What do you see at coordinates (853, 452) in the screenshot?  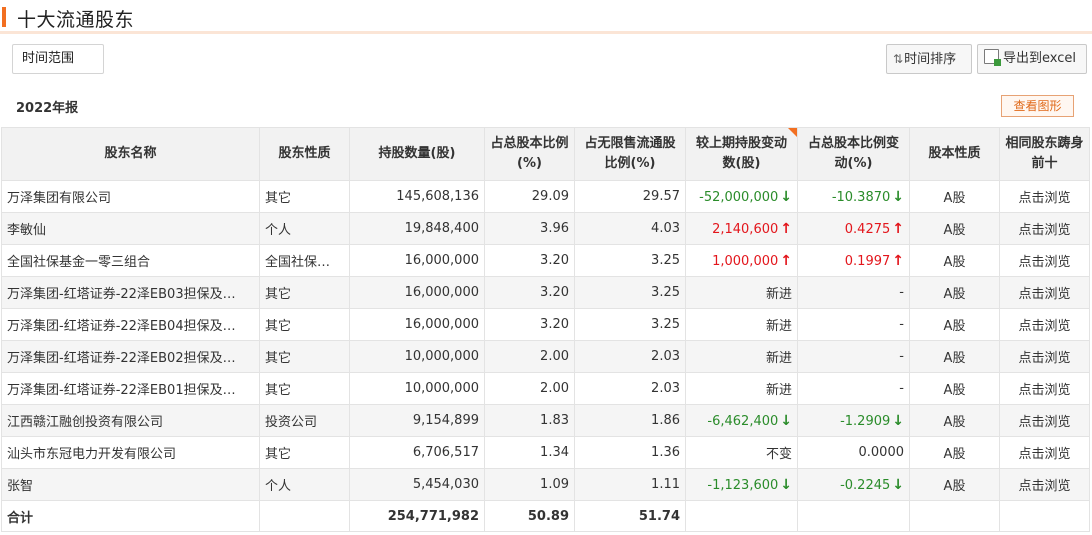 I see `pct-change: 0.0000` at bounding box center [853, 452].